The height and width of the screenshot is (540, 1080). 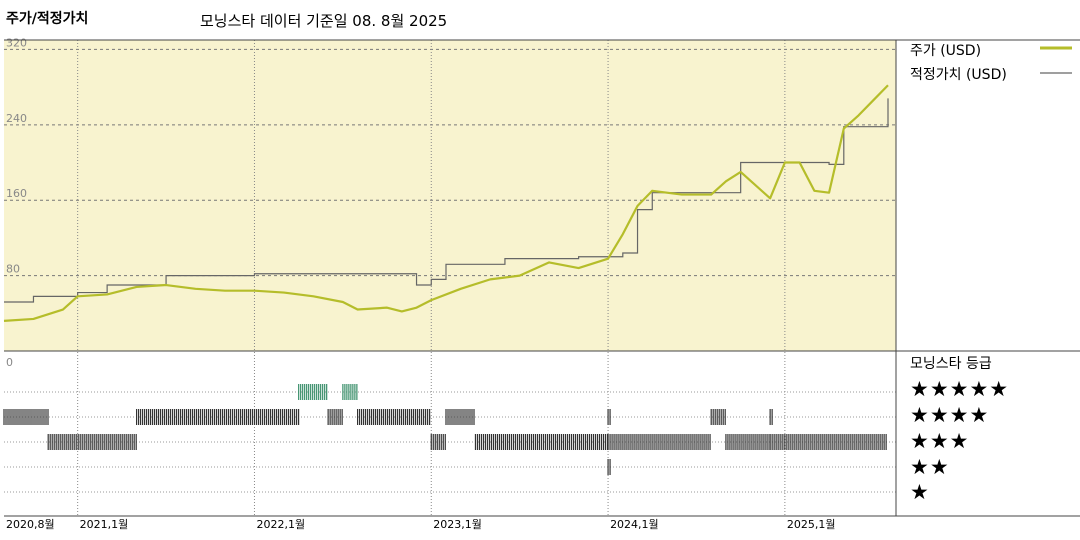 I want to click on rating-axis-label: 0, so click(x=9, y=362).